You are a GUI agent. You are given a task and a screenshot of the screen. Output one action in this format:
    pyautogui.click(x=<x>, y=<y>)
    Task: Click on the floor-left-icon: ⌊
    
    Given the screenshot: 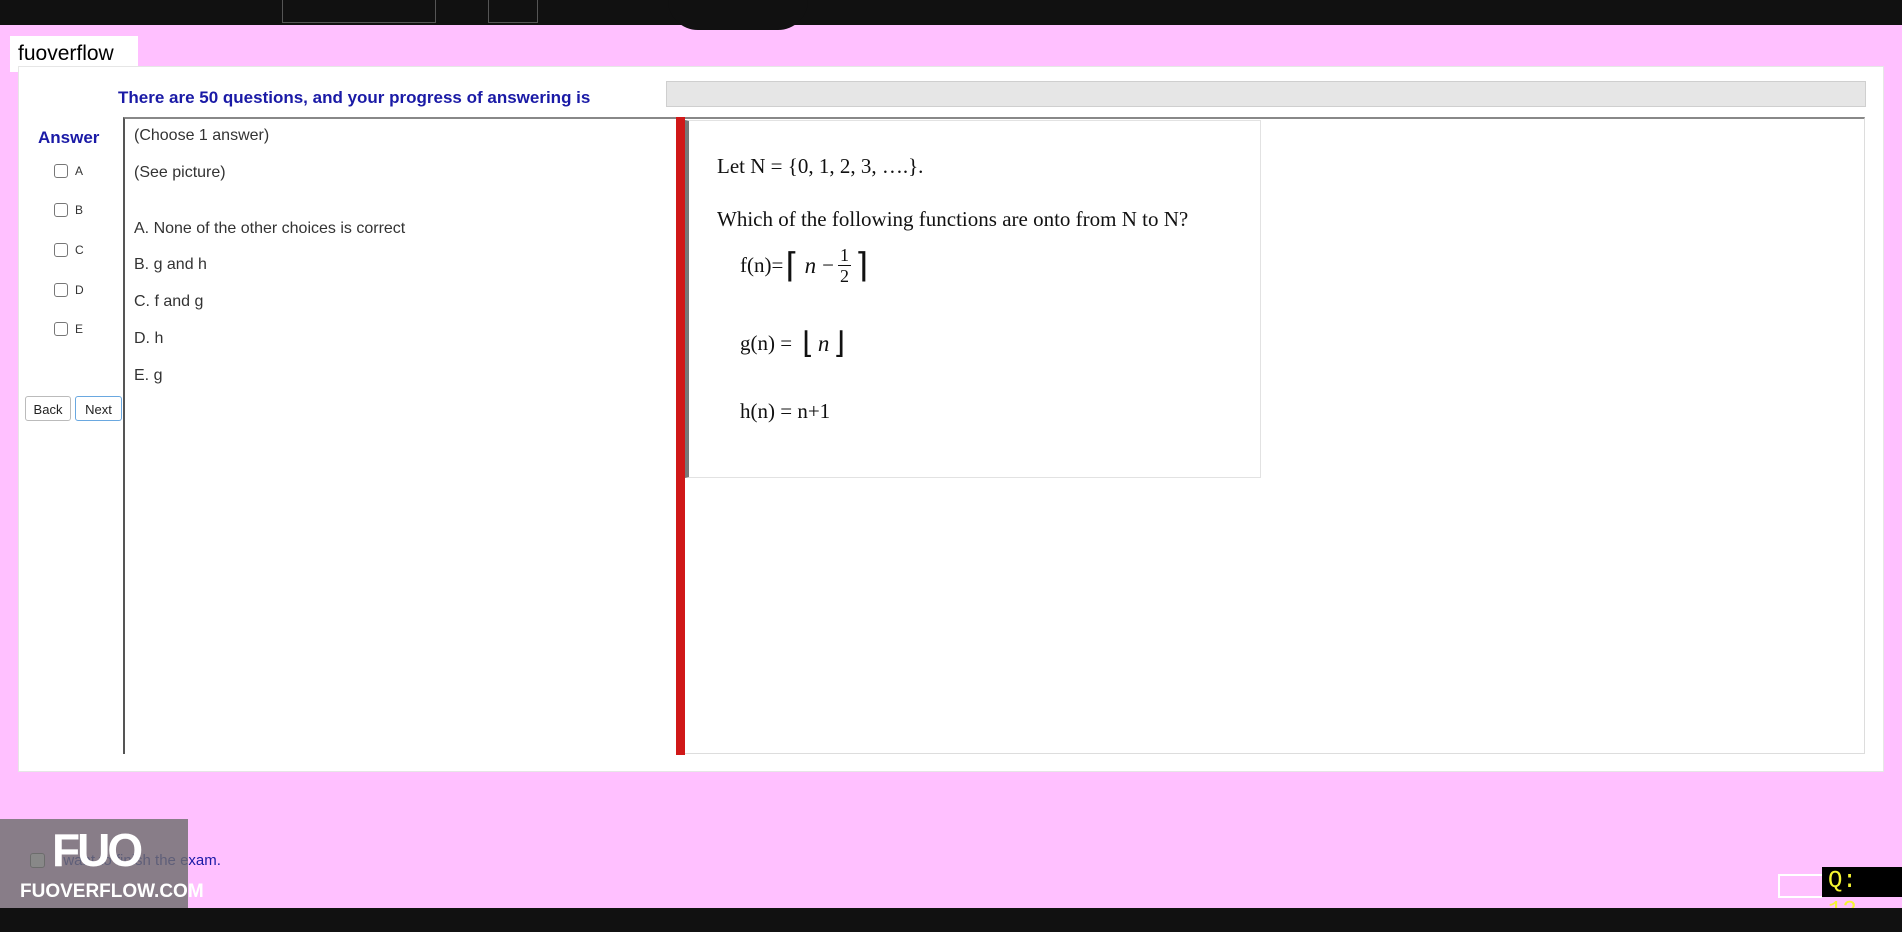 What is the action you would take?
    pyautogui.click(x=808, y=343)
    